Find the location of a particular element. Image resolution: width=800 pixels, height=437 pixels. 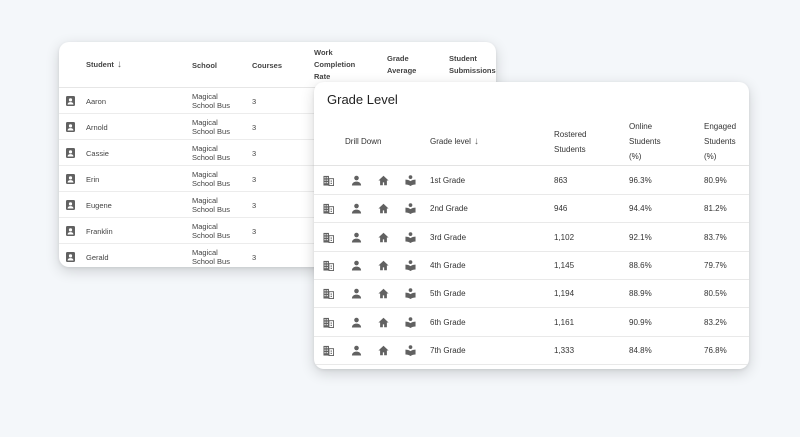

grade-level-cell: 1st Grade is located at coordinates (448, 180).